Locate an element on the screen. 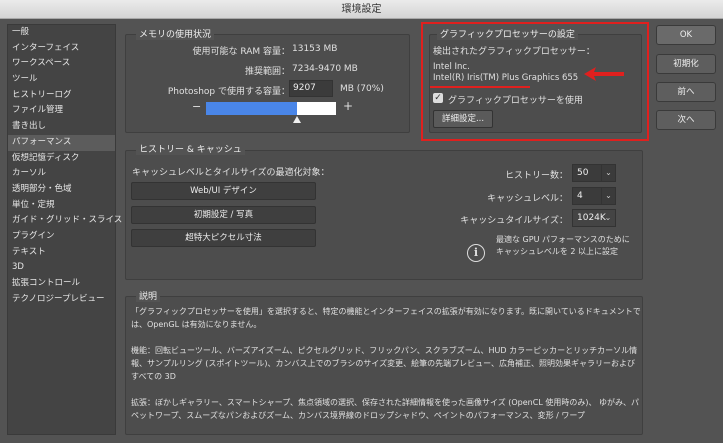  highlight-underline is located at coordinates (480, 87).